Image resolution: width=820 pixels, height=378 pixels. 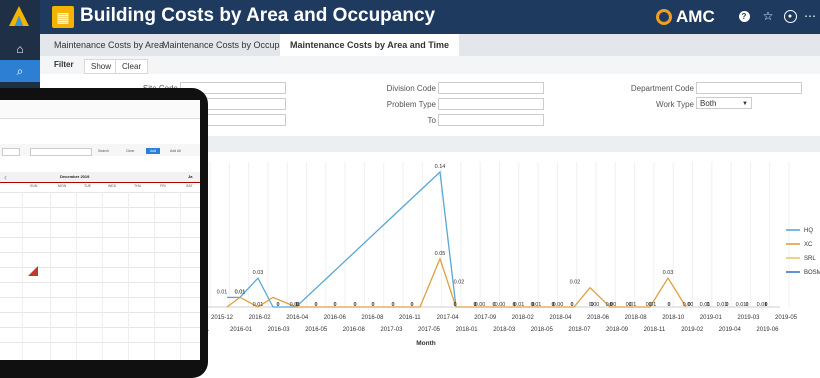 What do you see at coordinates (335, 318) in the screenshot?
I see `x-tick-label: 2016-06` at bounding box center [335, 318].